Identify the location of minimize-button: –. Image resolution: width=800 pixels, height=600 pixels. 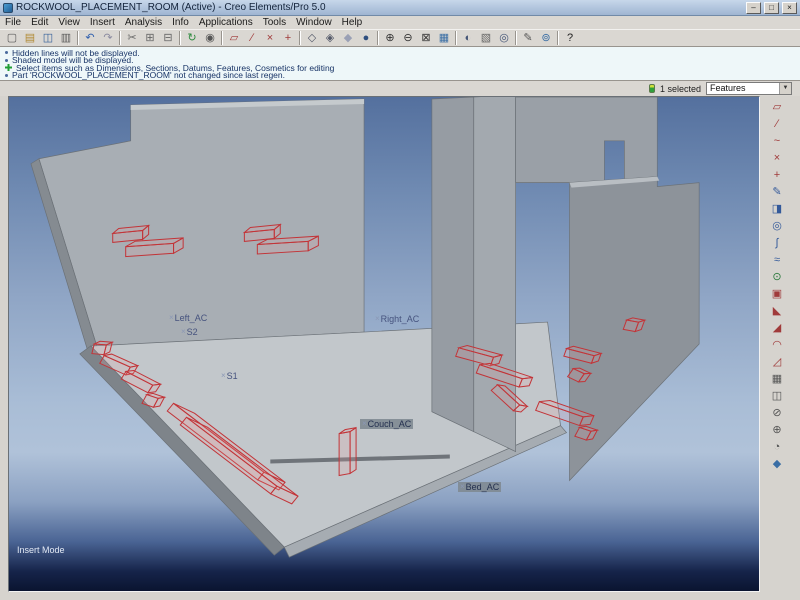
(753, 7).